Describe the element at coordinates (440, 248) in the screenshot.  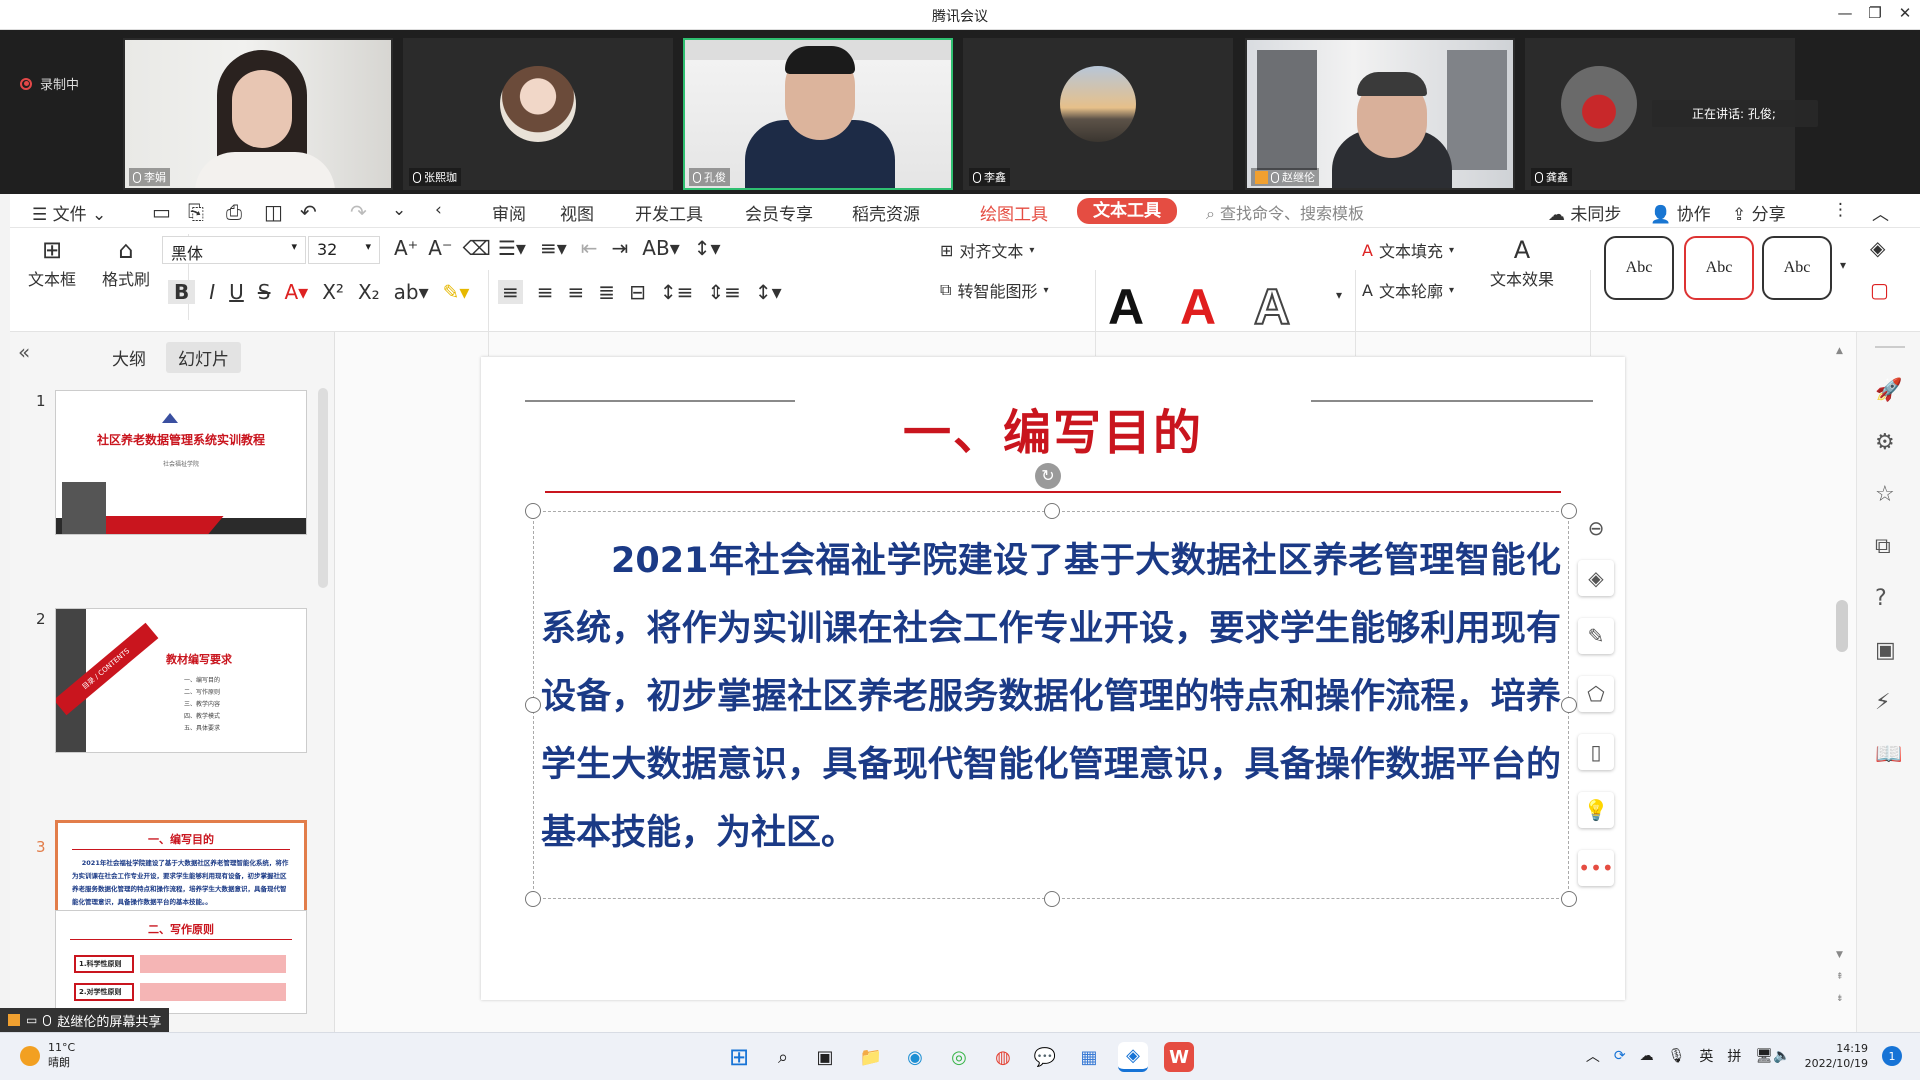
I see `shrink-font-icon: A⁻` at that location.